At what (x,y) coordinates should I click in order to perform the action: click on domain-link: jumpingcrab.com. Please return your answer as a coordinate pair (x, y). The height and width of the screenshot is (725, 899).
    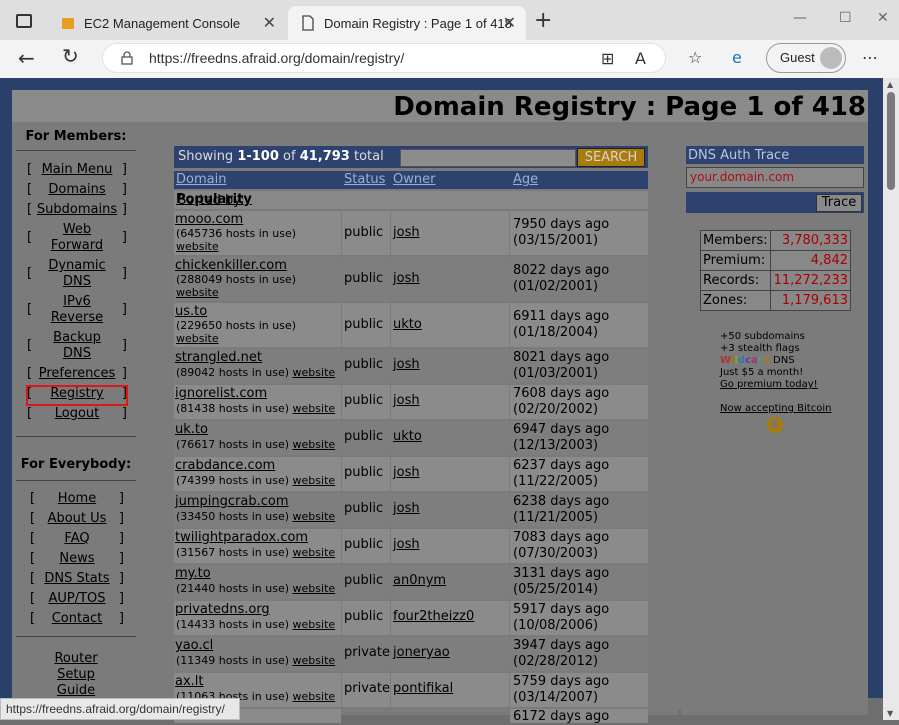
    Looking at the image, I should click on (231, 501).